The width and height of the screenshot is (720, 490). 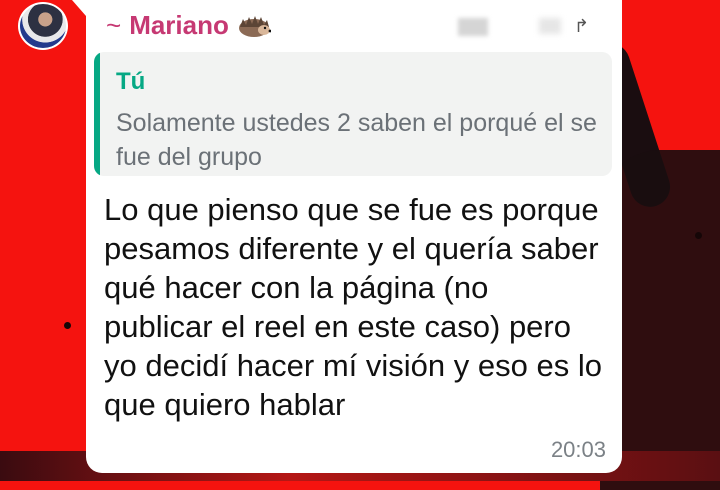 What do you see at coordinates (97, 114) in the screenshot?
I see `quote-accent-bar` at bounding box center [97, 114].